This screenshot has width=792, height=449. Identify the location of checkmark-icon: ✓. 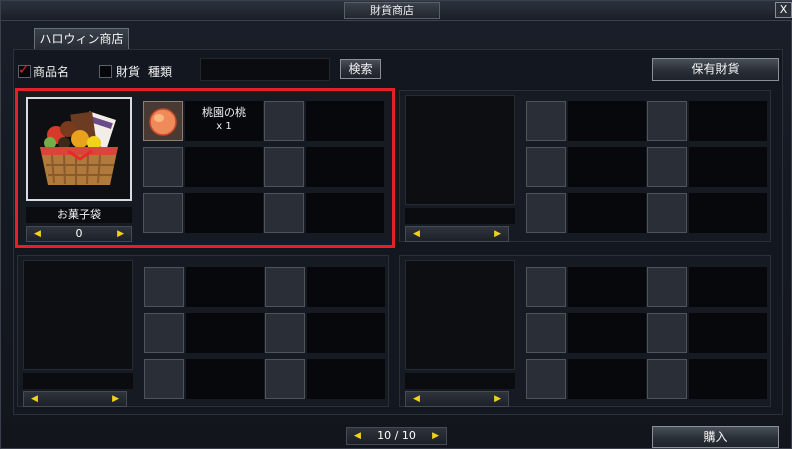
(24, 70).